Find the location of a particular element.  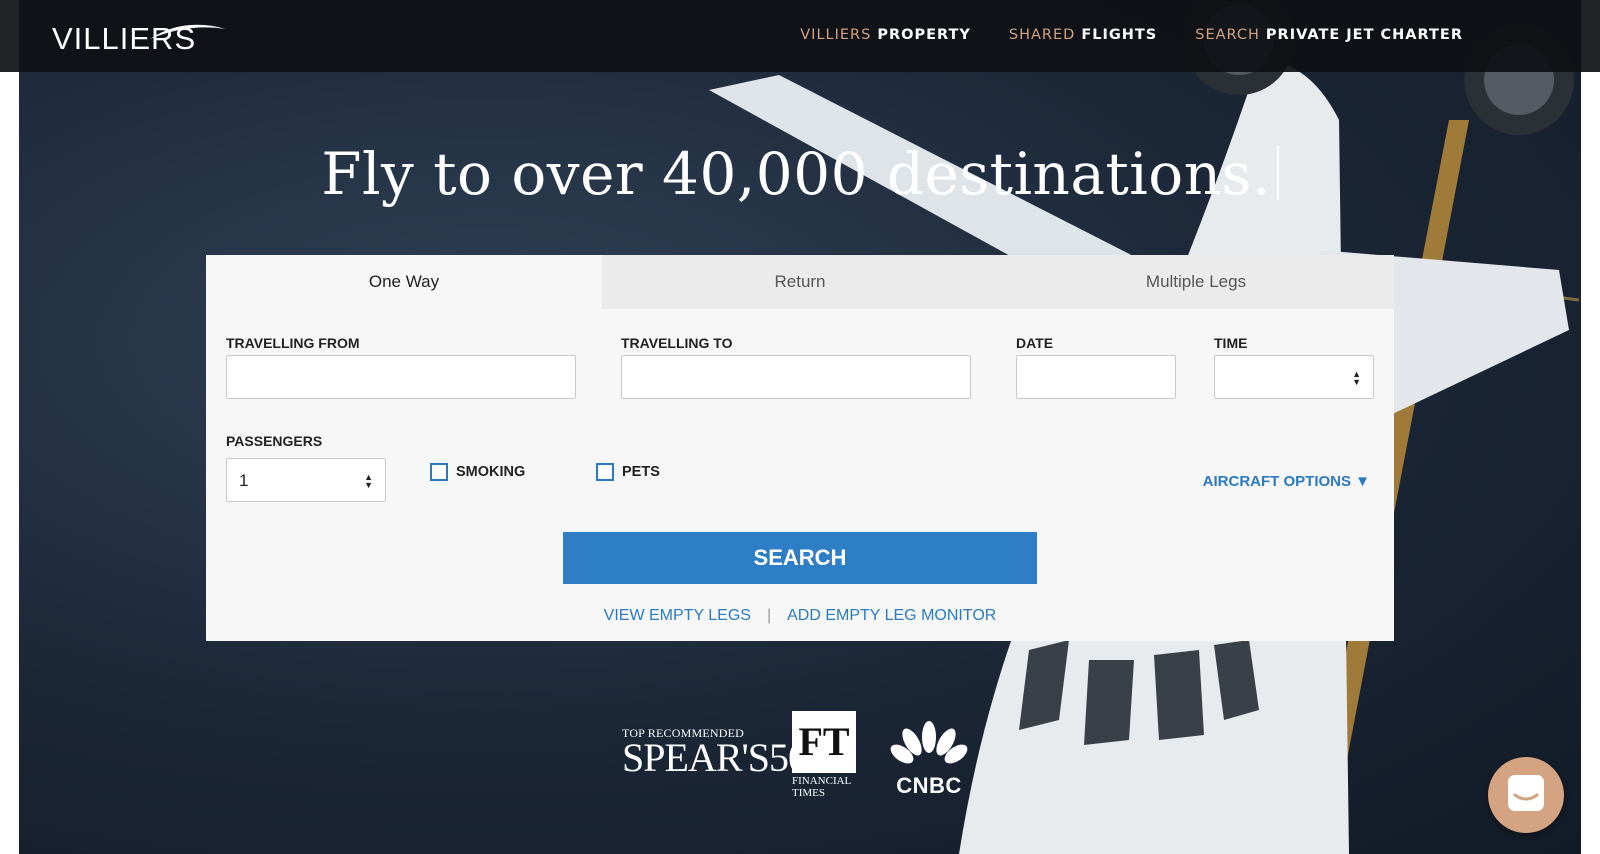

time-label: TIME is located at coordinates (1231, 343).